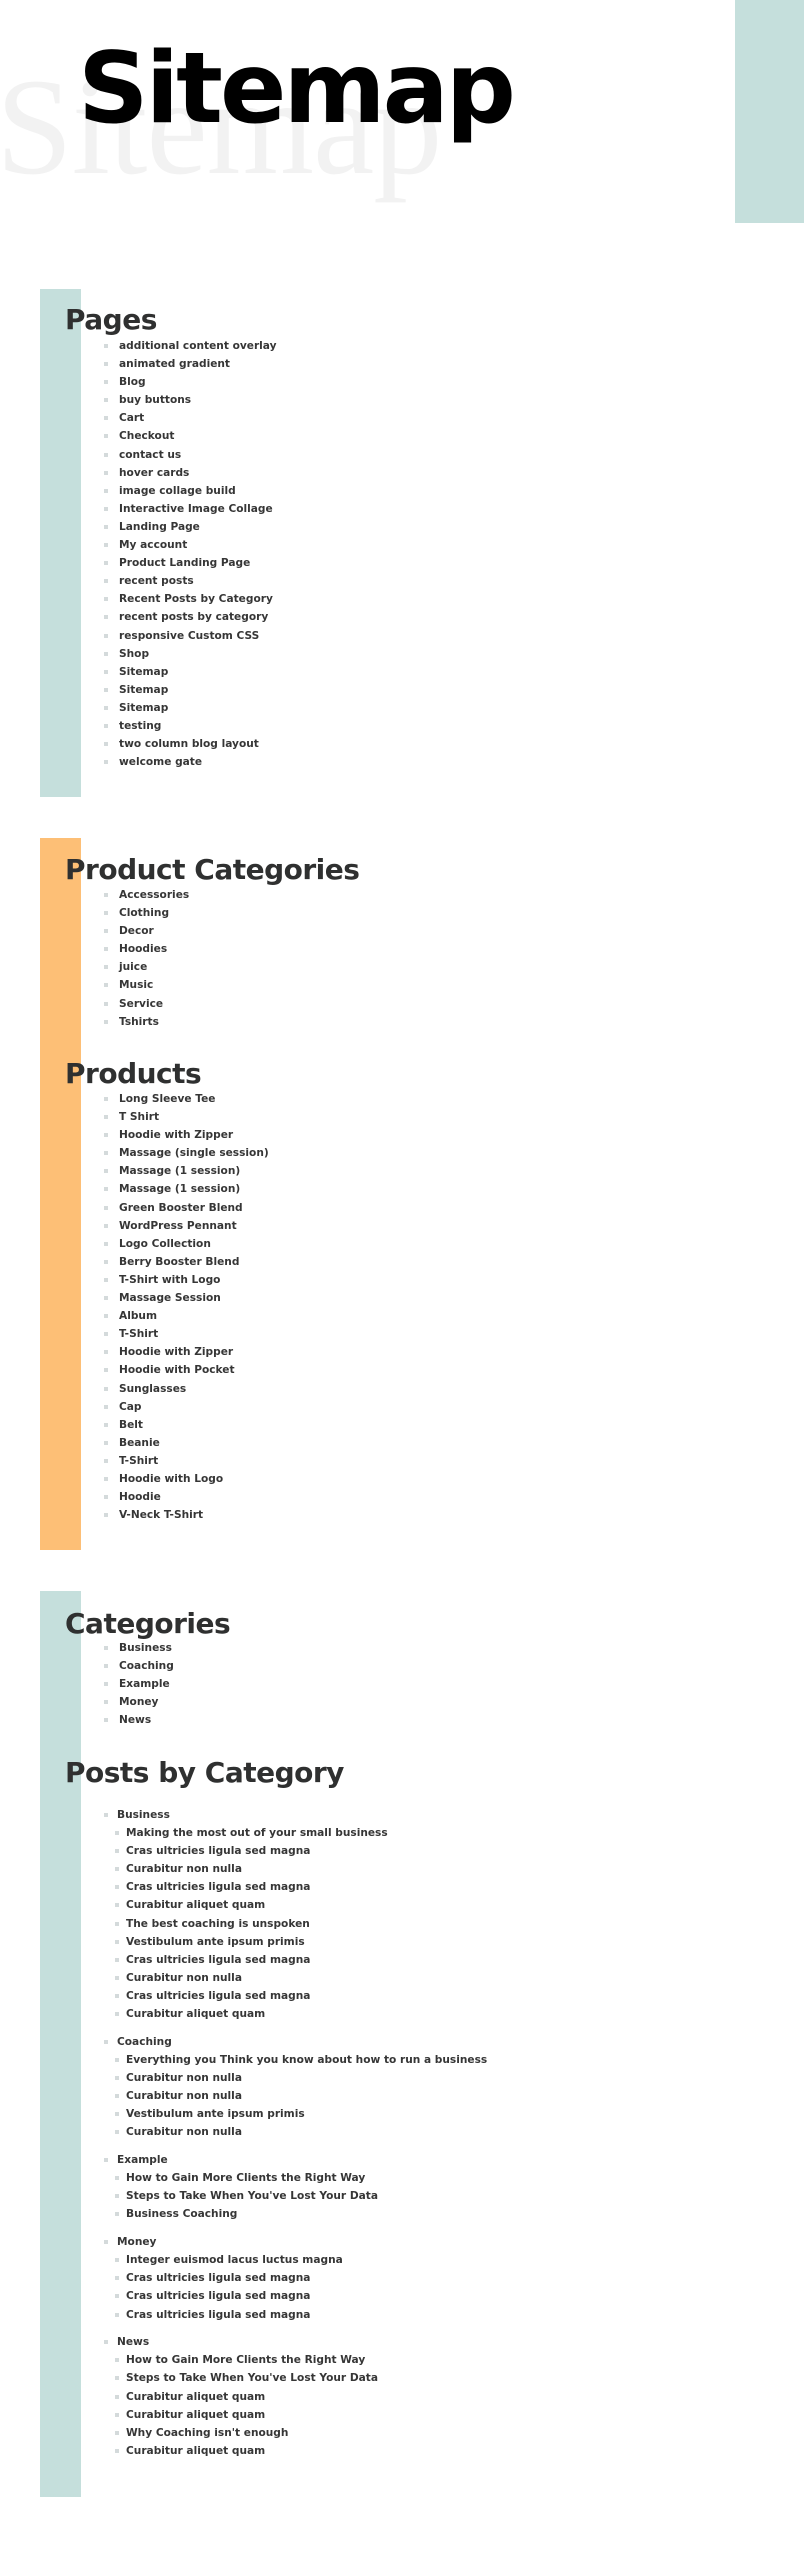 The height and width of the screenshot is (2560, 804). I want to click on product-category-link-label: Service, so click(141, 1004).